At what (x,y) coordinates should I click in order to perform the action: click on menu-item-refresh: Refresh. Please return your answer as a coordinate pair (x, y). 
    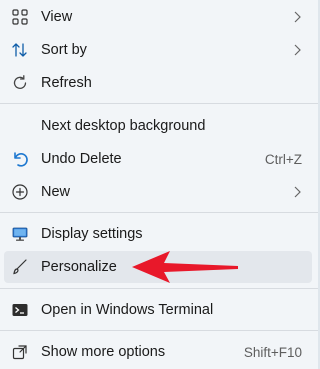
    Looking at the image, I should click on (158, 83).